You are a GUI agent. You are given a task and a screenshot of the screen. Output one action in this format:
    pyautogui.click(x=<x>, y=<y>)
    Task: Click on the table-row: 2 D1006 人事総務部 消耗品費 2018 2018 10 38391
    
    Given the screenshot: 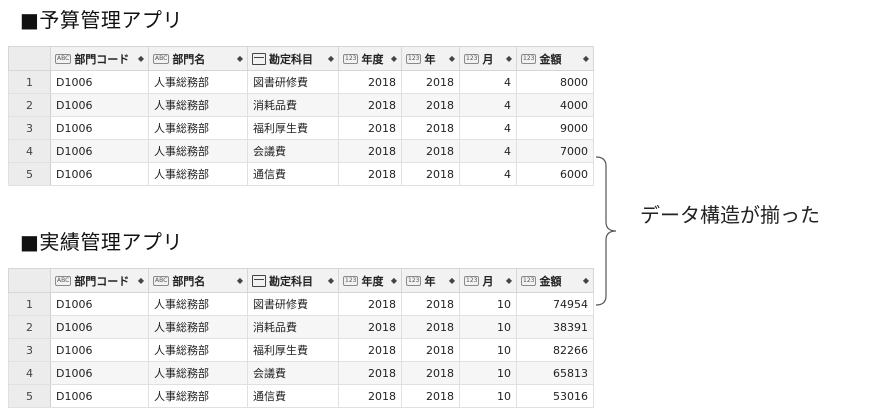 What is the action you would take?
    pyautogui.click(x=301, y=327)
    